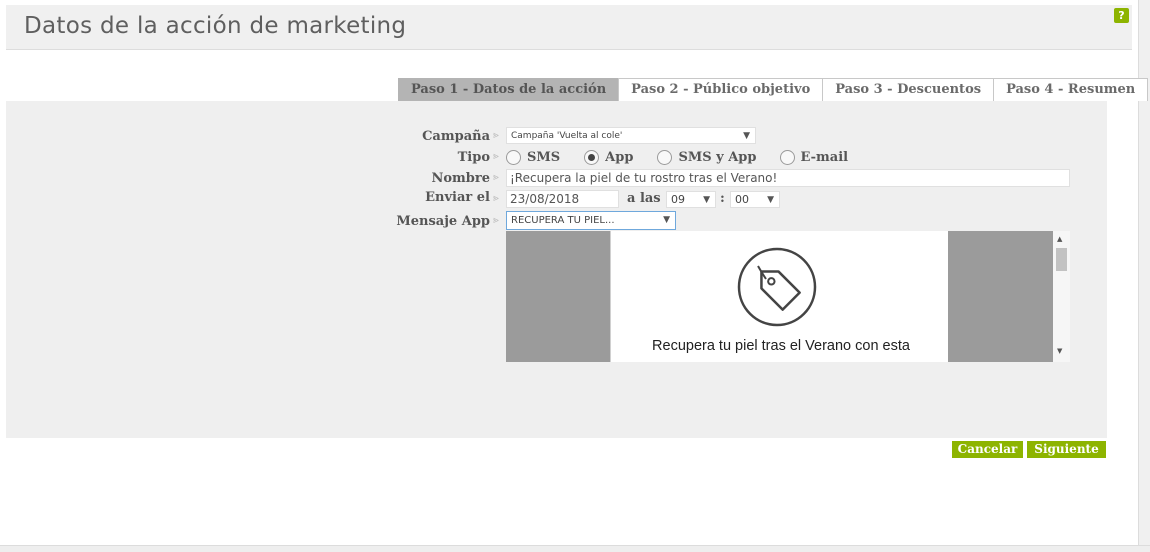 This screenshot has width=1150, height=552. I want to click on tab-step-3: Paso 3 - Descuentos, so click(908, 89).